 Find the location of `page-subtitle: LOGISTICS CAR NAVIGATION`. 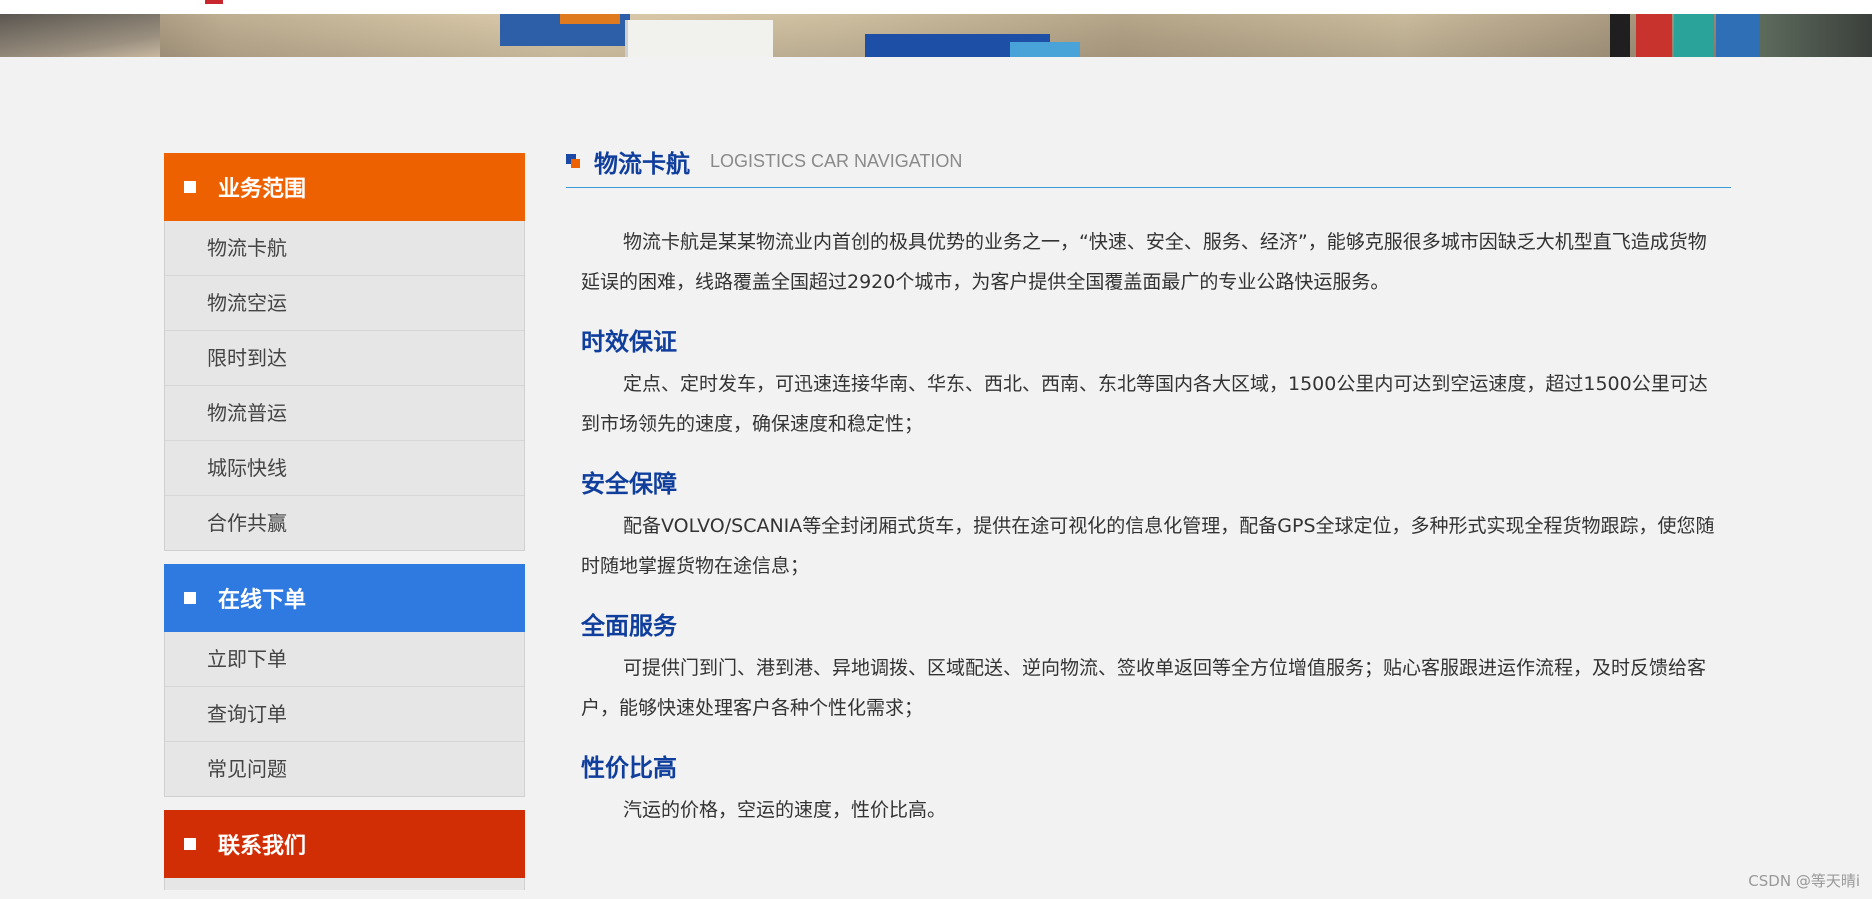

page-subtitle: LOGISTICS CAR NAVIGATION is located at coordinates (836, 160).